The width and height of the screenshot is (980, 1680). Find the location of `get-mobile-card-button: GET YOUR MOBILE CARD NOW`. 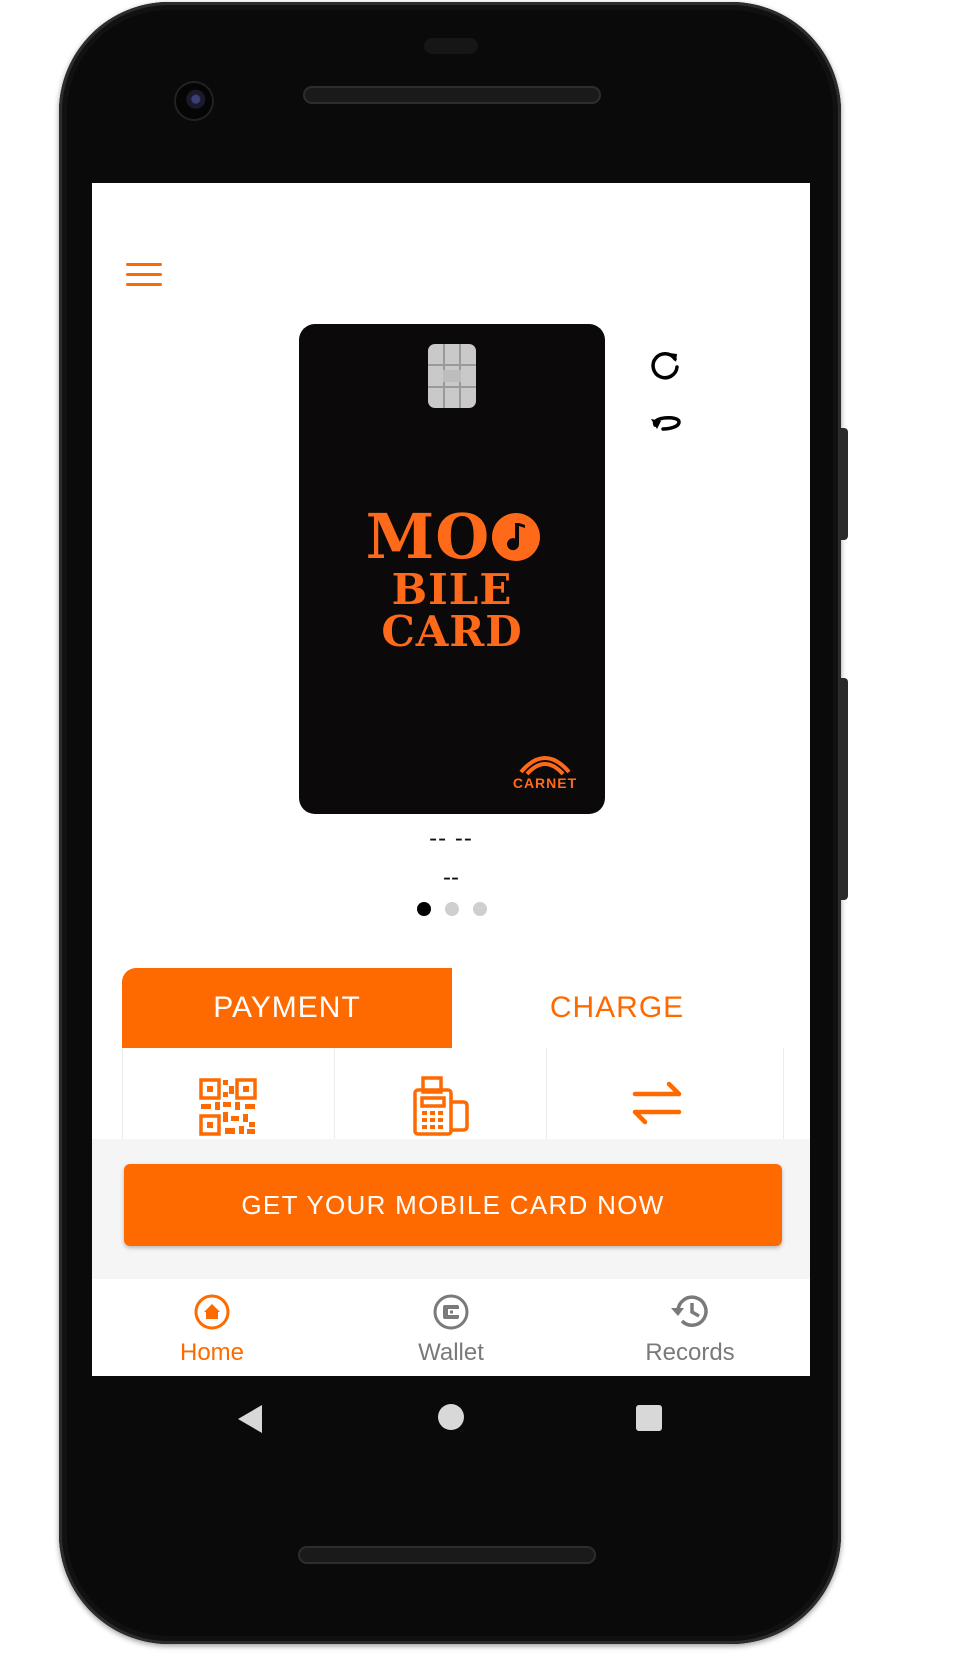

get-mobile-card-button: GET YOUR MOBILE CARD NOW is located at coordinates (453, 1205).